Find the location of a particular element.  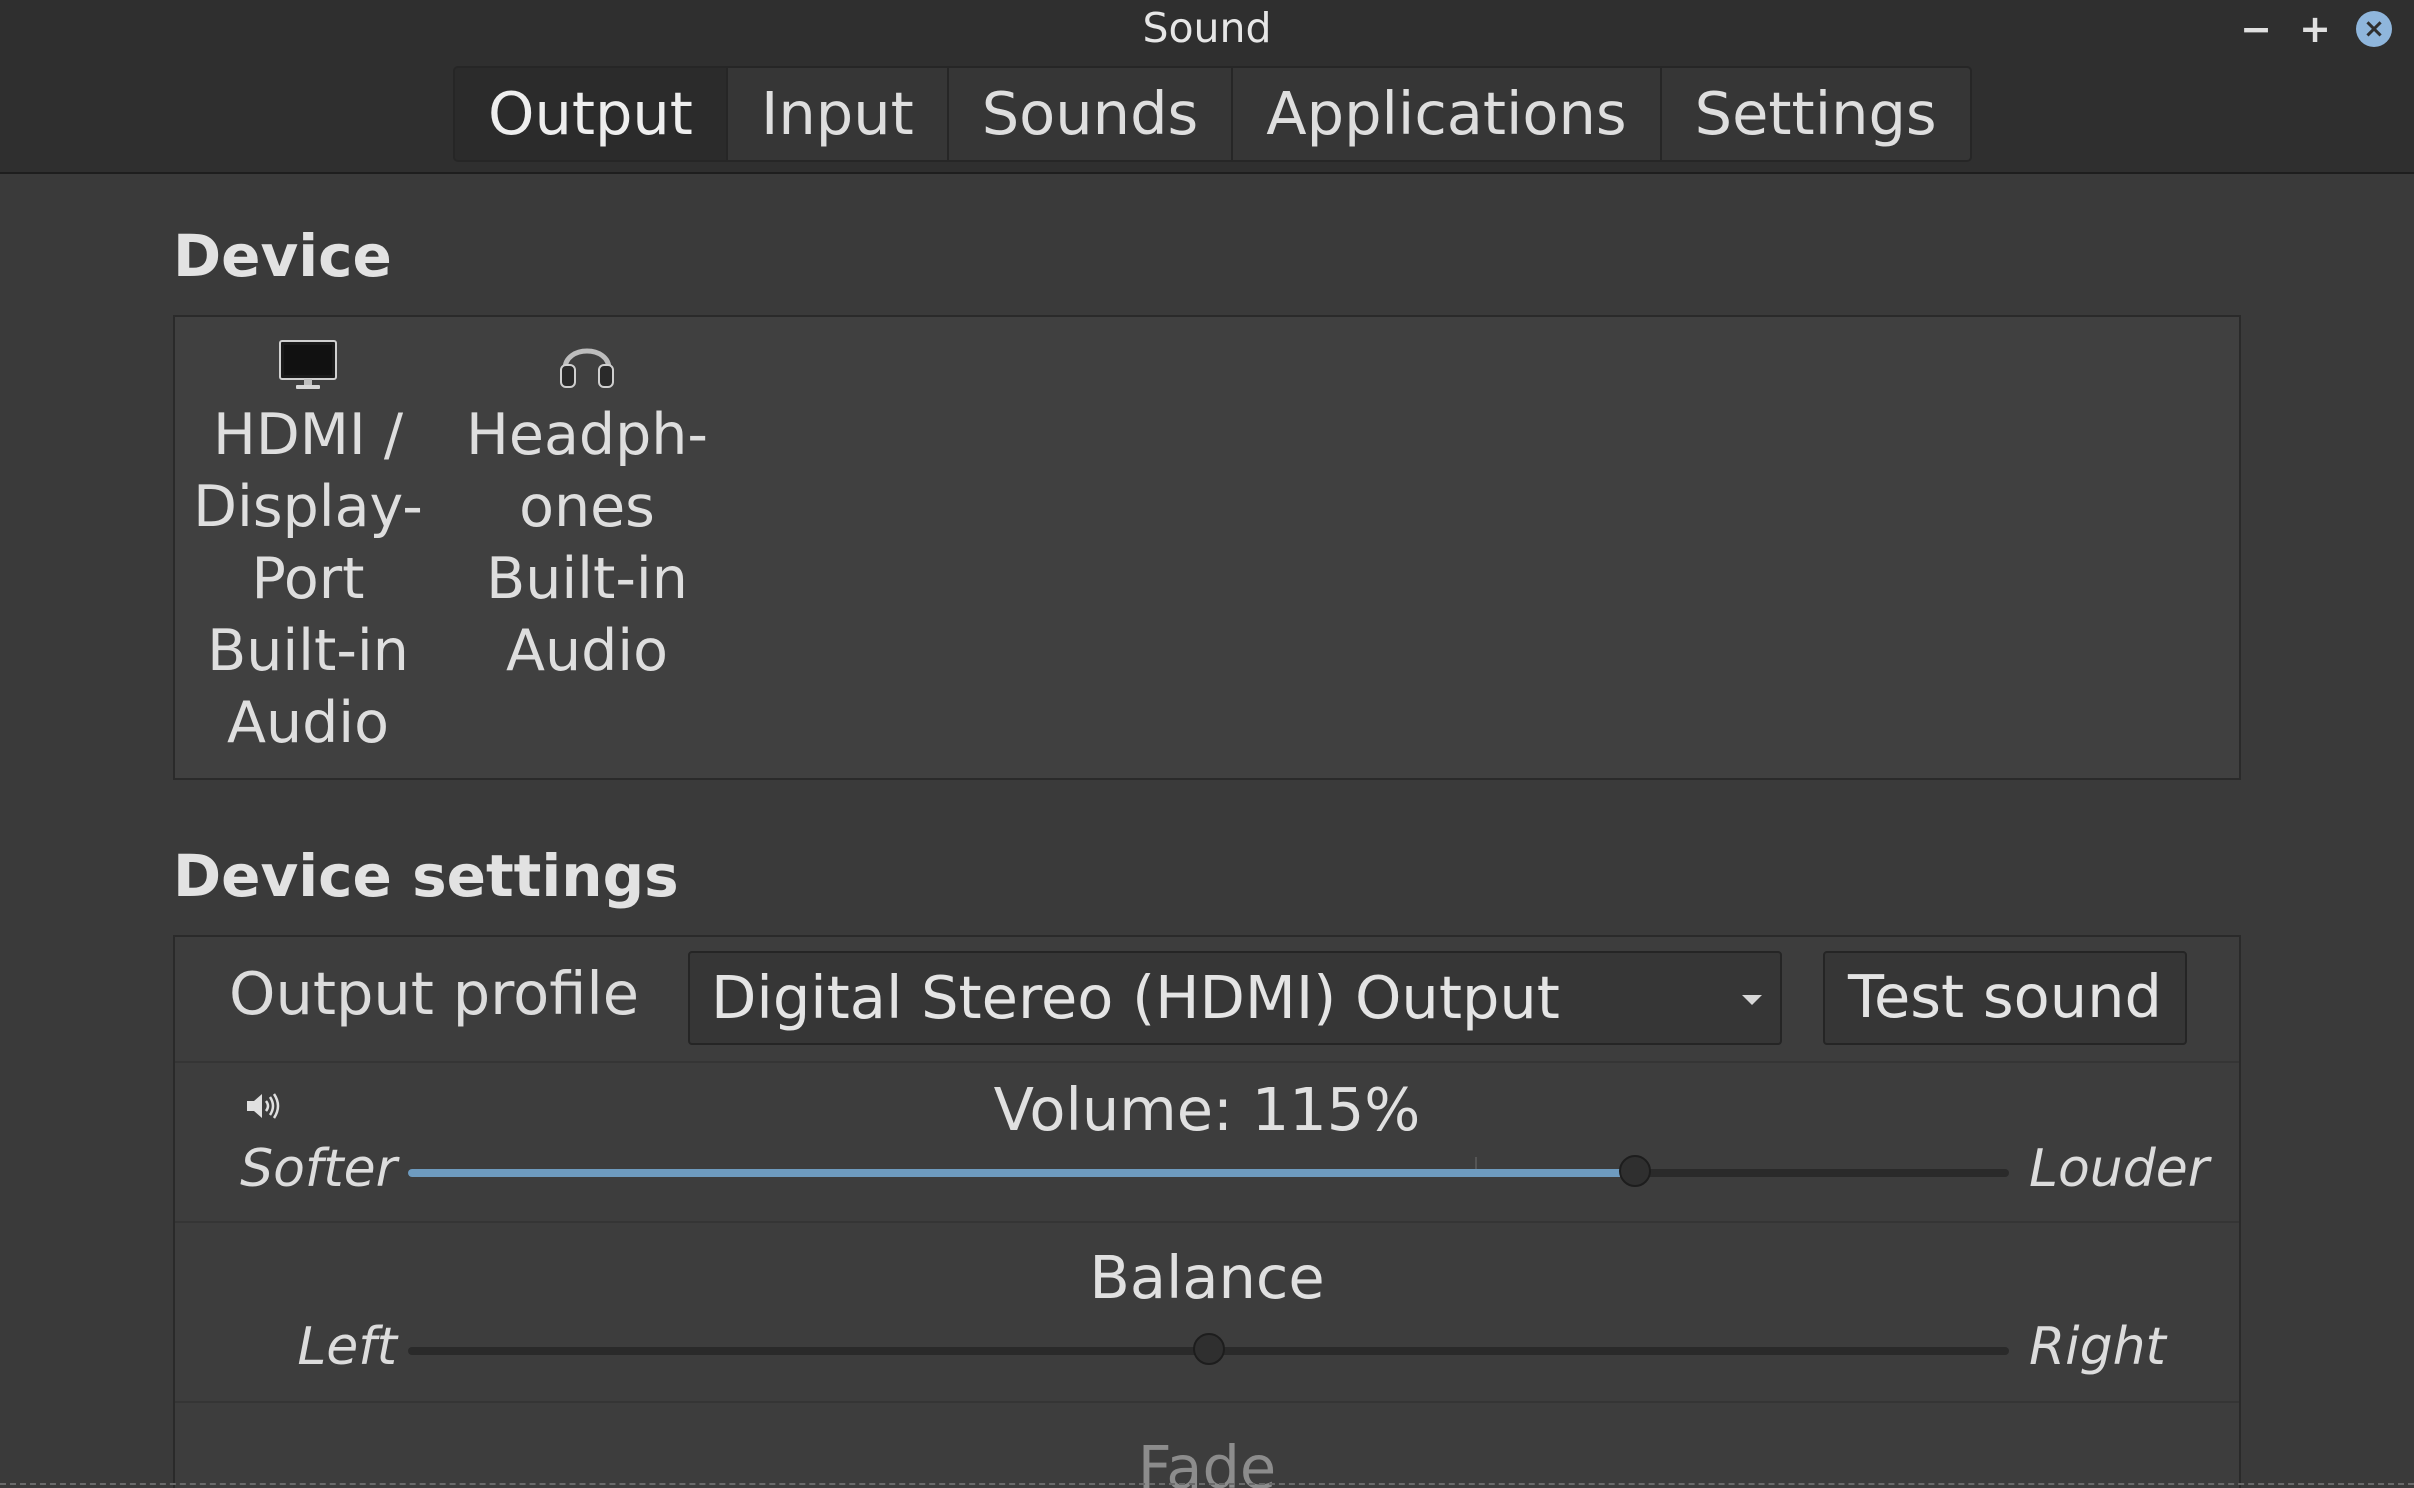

device-section-title: Device is located at coordinates (282, 256).